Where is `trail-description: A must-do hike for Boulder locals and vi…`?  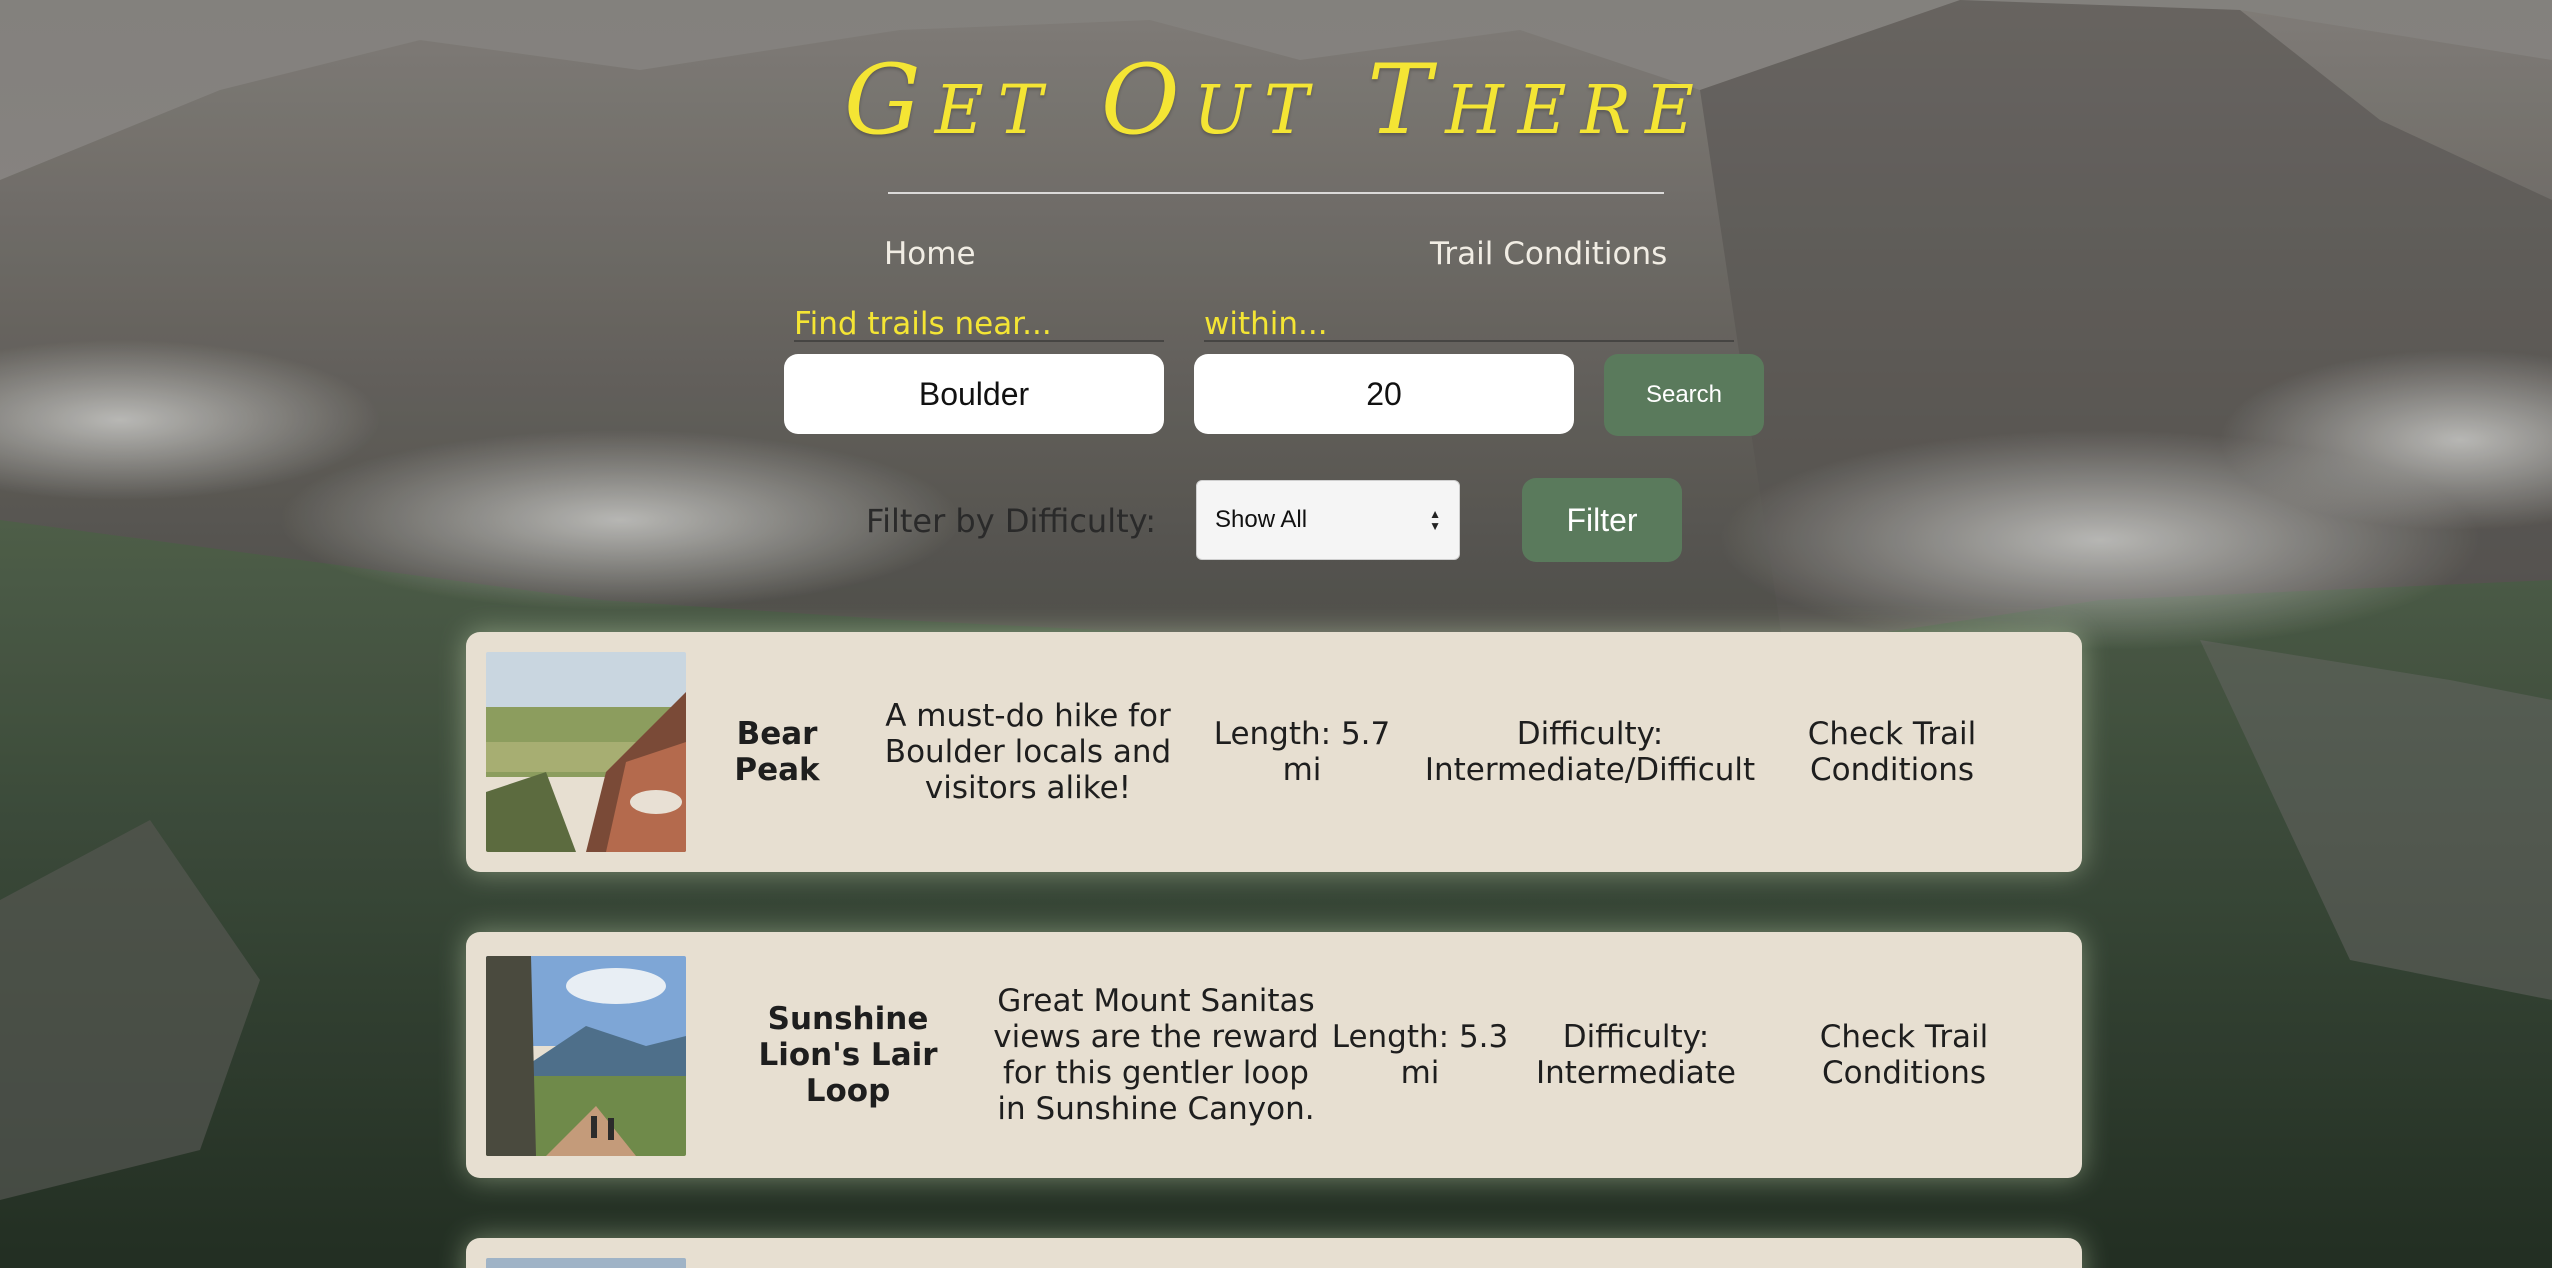 trail-description: A must-do hike for Boulder locals and vi… is located at coordinates (1028, 752).